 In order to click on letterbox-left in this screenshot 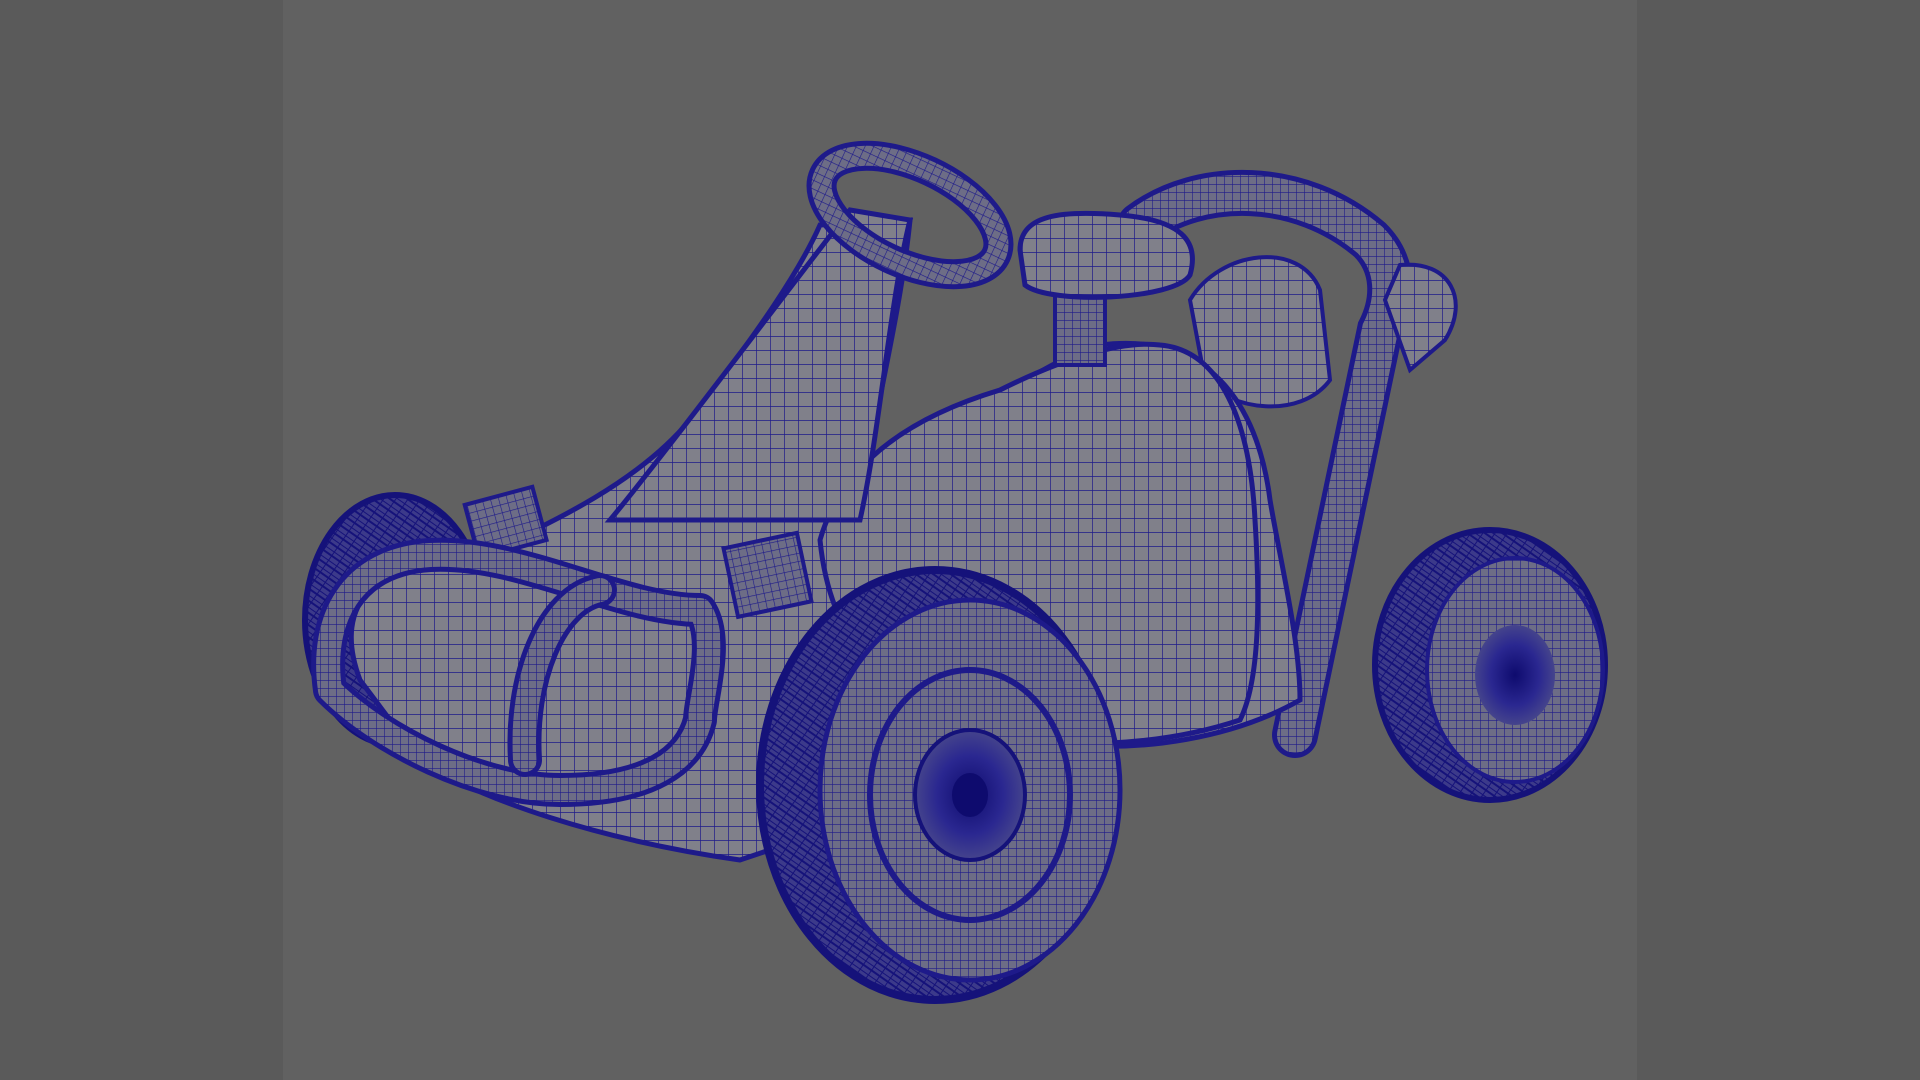, I will do `click(141, 540)`.